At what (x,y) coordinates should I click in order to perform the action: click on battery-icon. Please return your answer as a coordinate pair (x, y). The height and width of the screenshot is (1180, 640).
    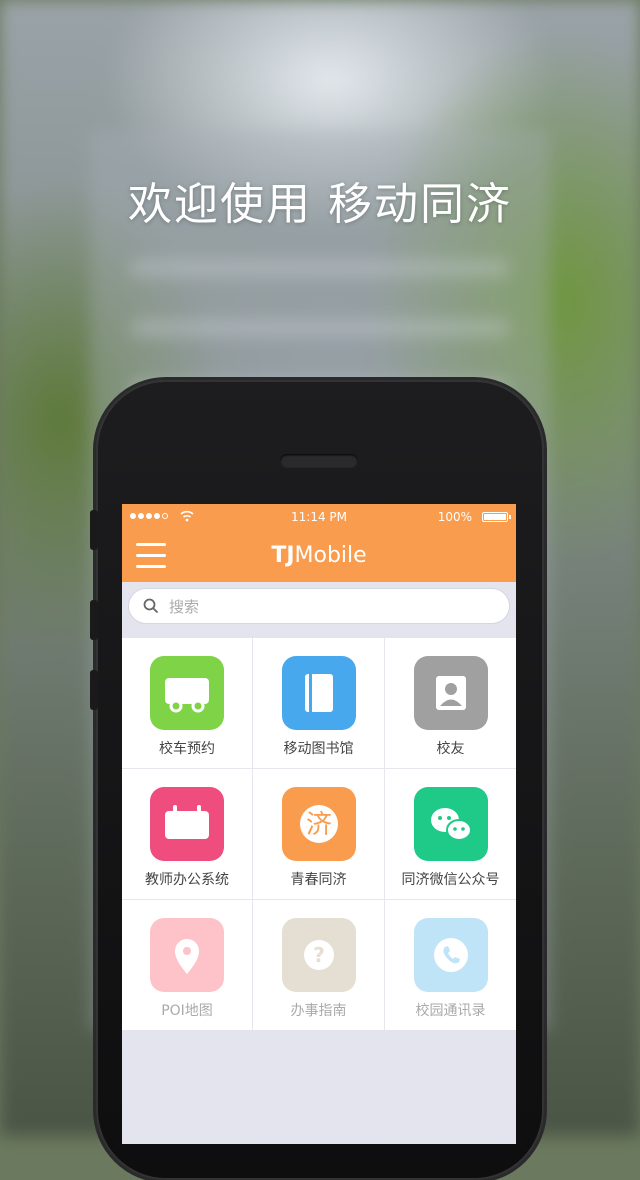
    Looking at the image, I should click on (496, 517).